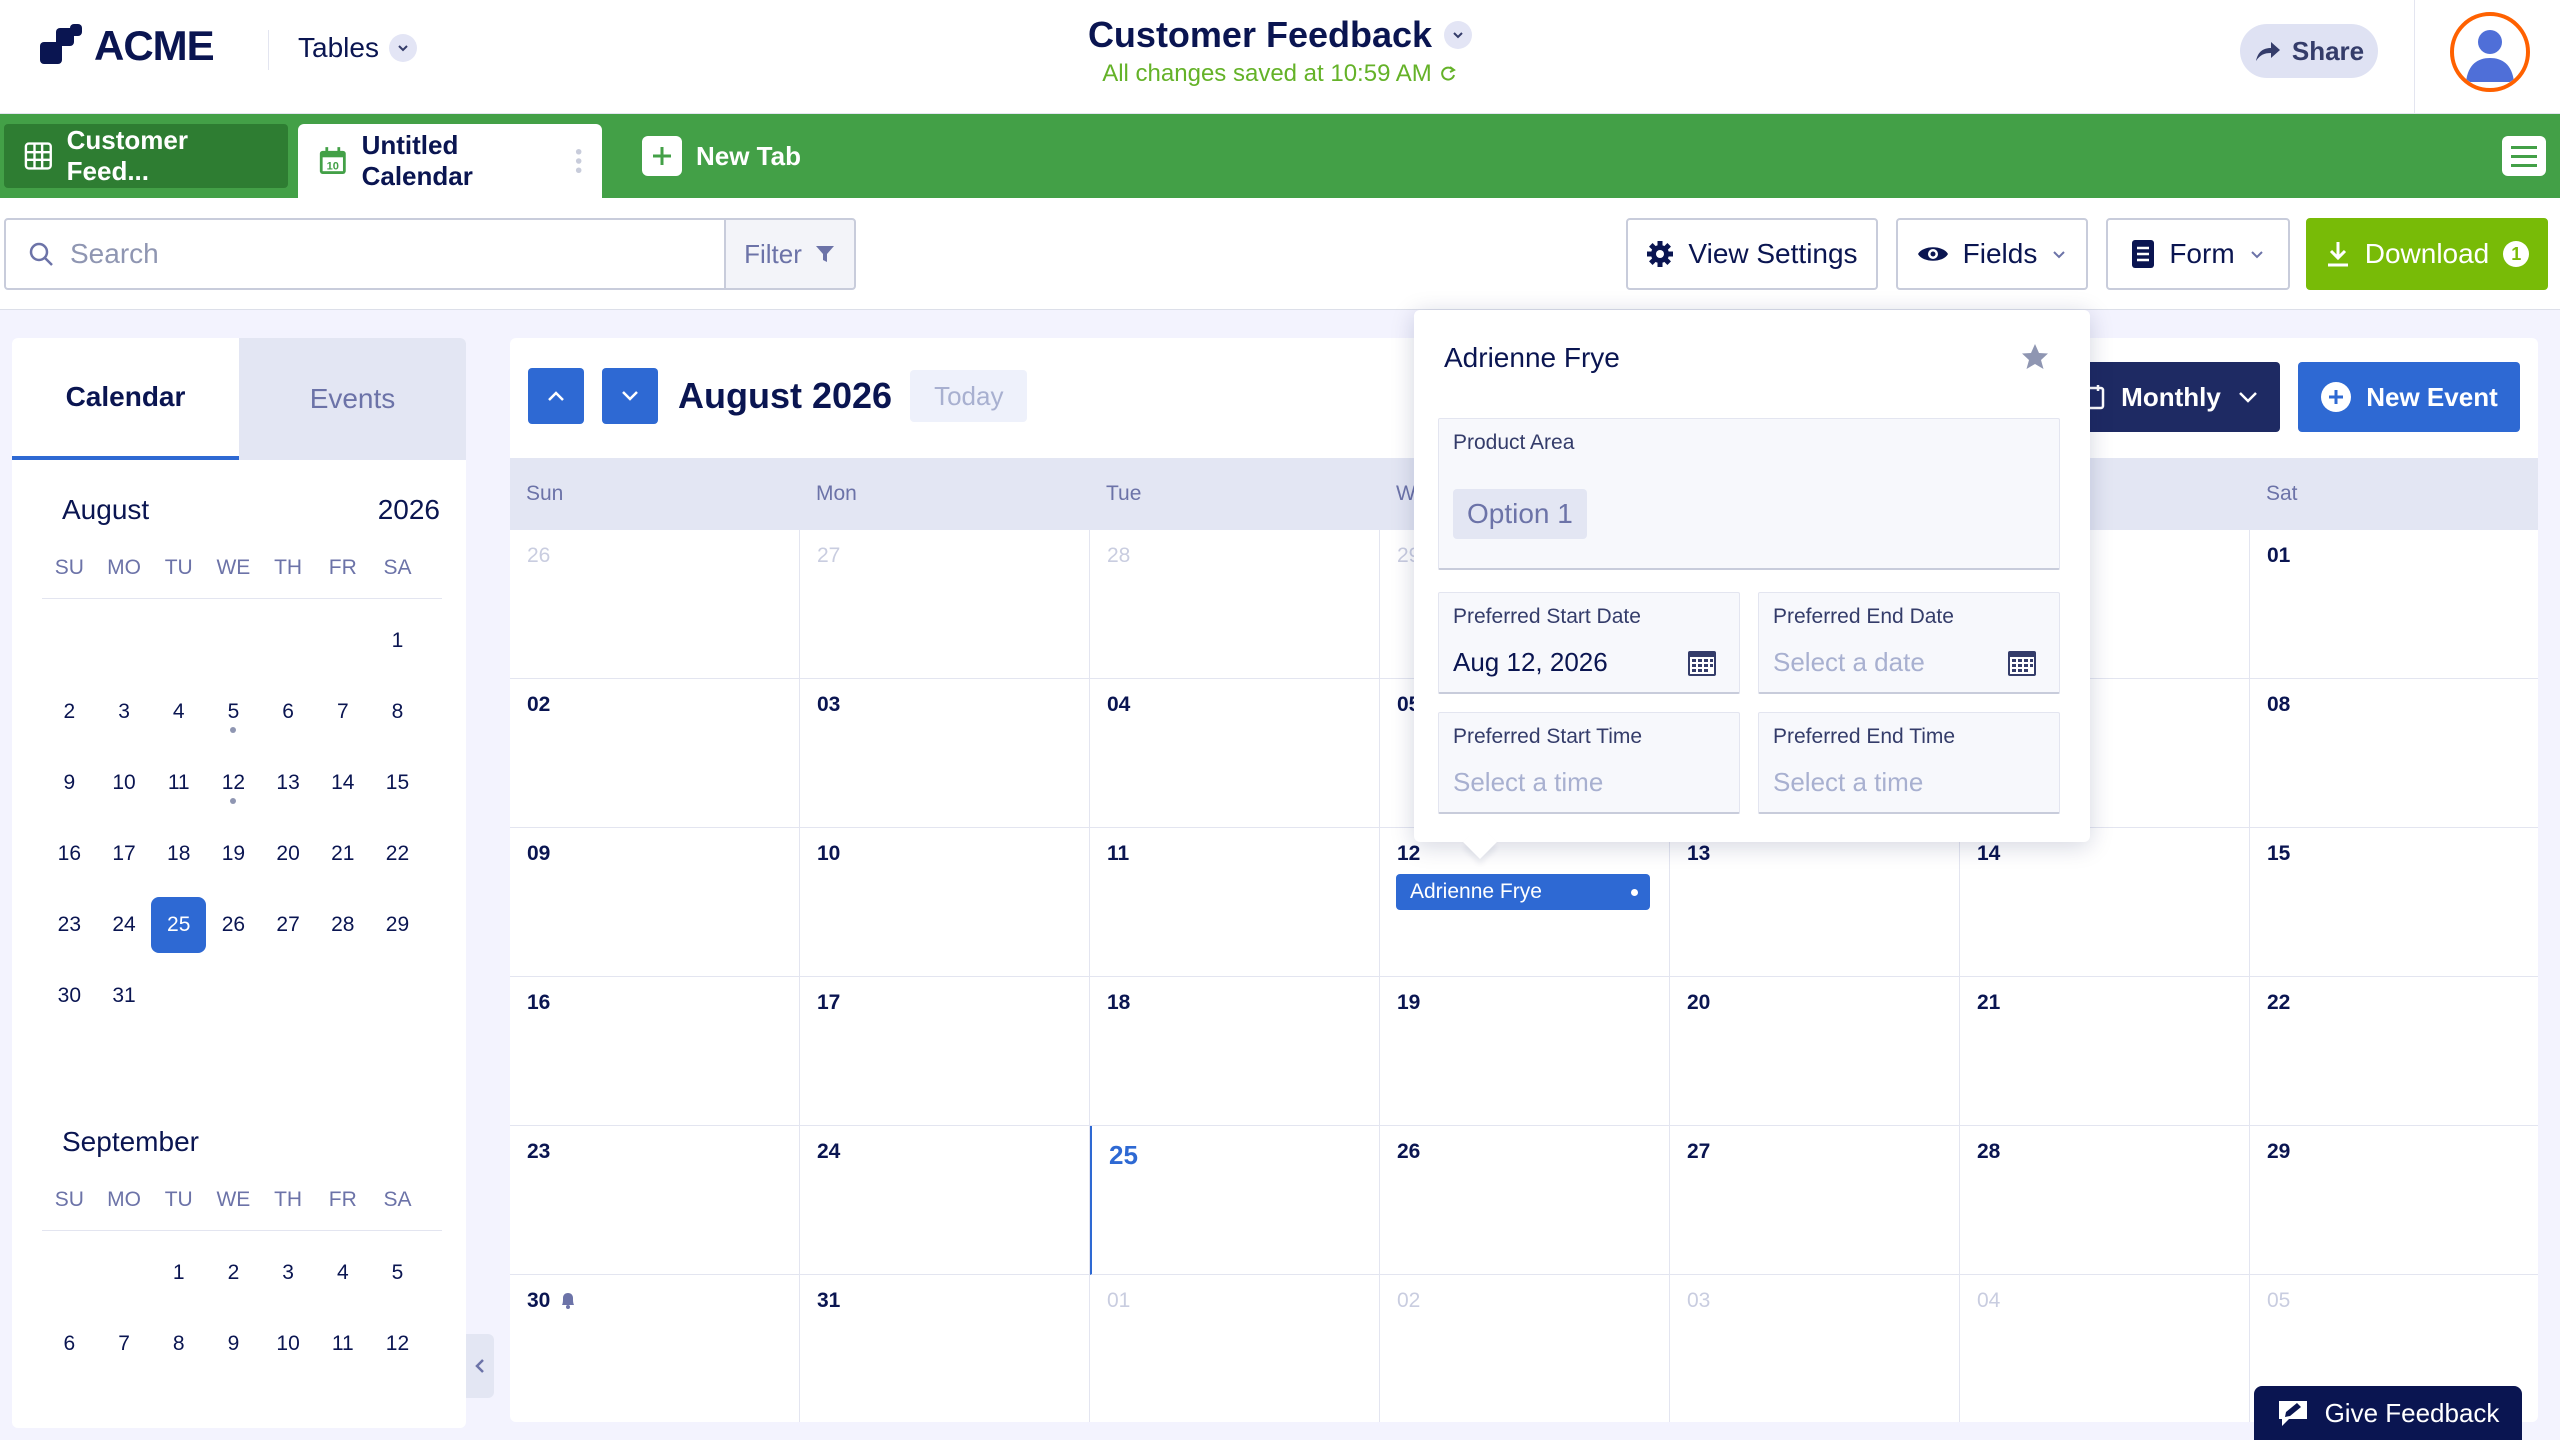 The width and height of the screenshot is (2560, 1440). What do you see at coordinates (69, 995) in the screenshot?
I see `mini-day: 30` at bounding box center [69, 995].